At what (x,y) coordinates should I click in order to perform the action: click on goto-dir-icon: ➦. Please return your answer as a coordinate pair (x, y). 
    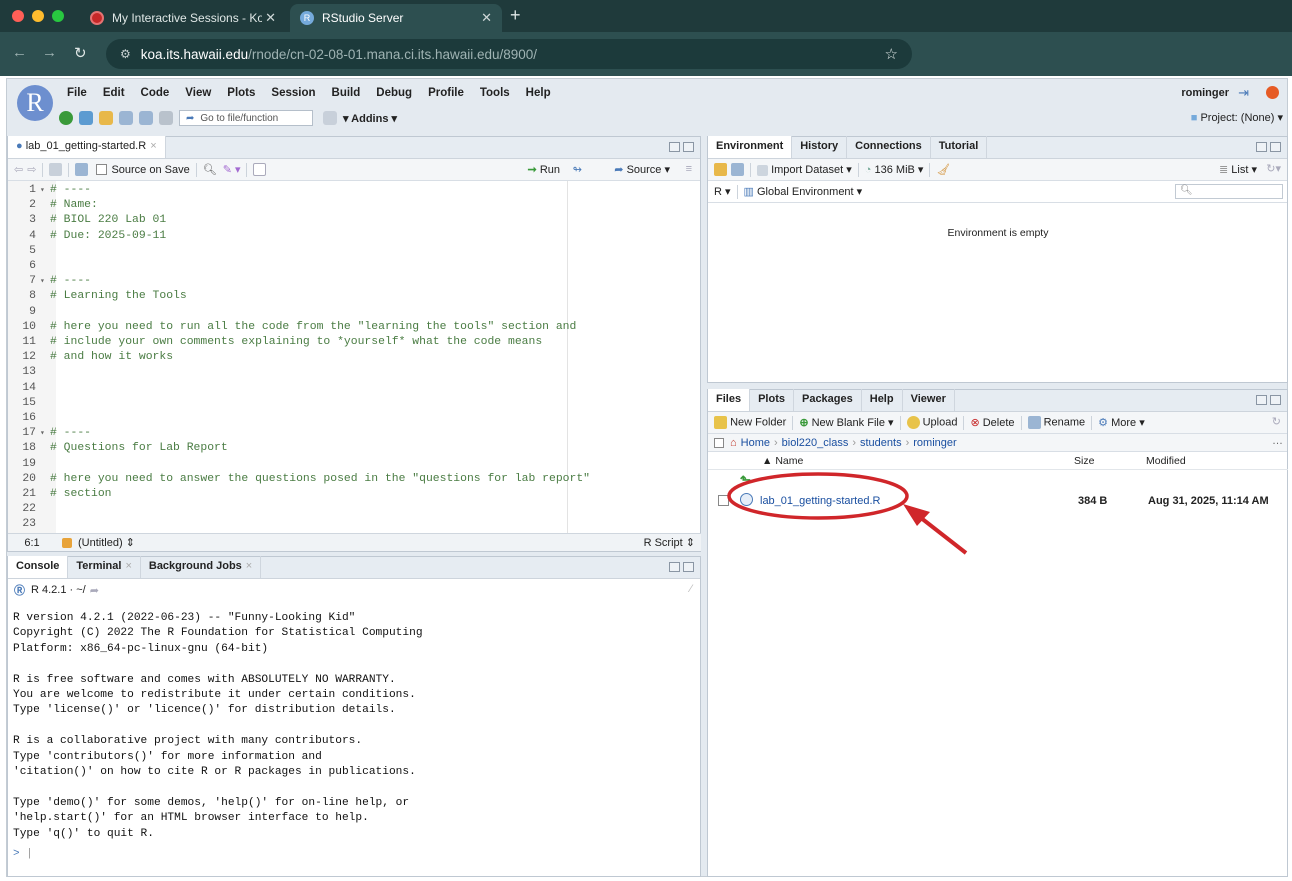
    Looking at the image, I should click on (94, 590).